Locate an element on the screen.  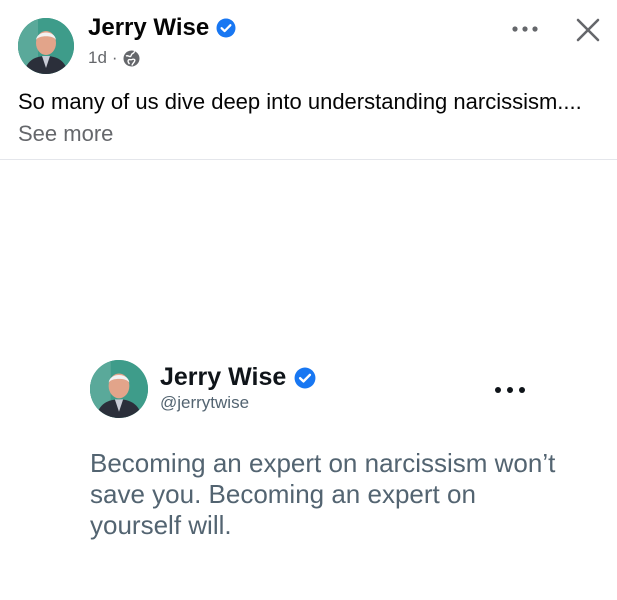
author-name: Jerry Wise is located at coordinates (148, 28).